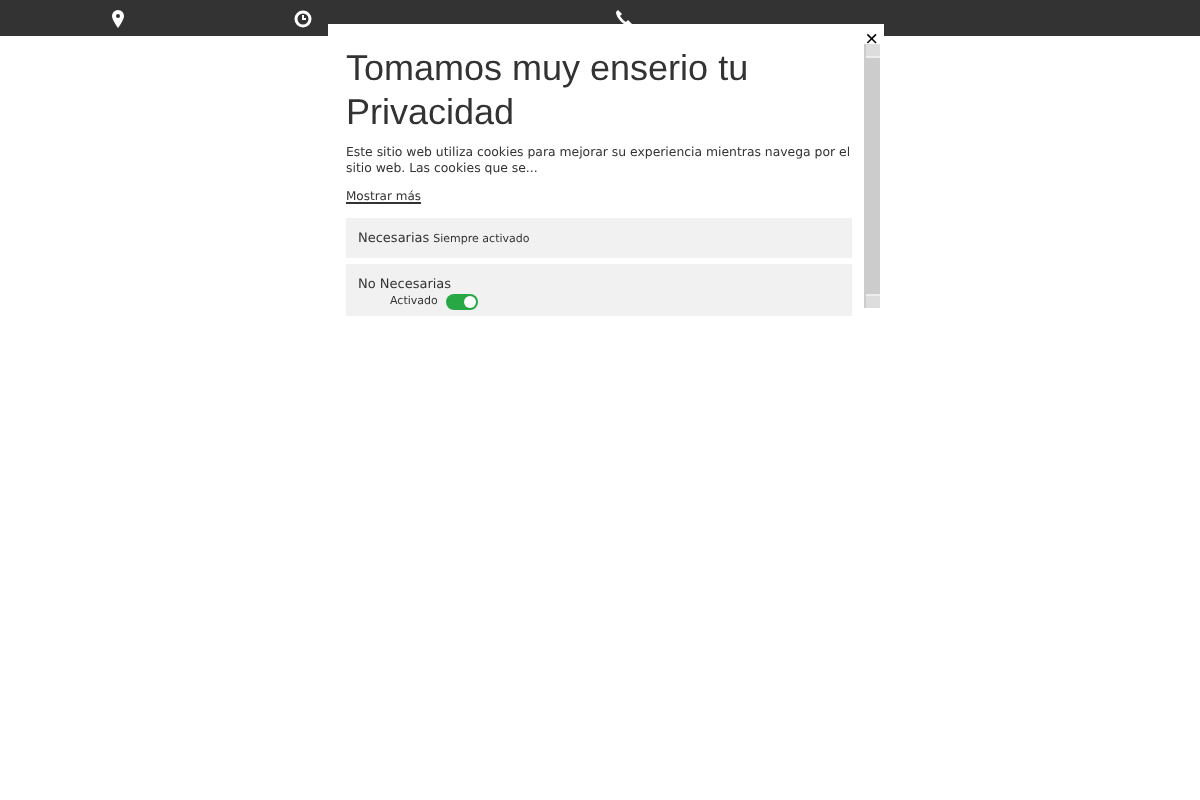 This screenshot has height=800, width=1200. What do you see at coordinates (461, 302) in the screenshot?
I see `toggle-switch` at bounding box center [461, 302].